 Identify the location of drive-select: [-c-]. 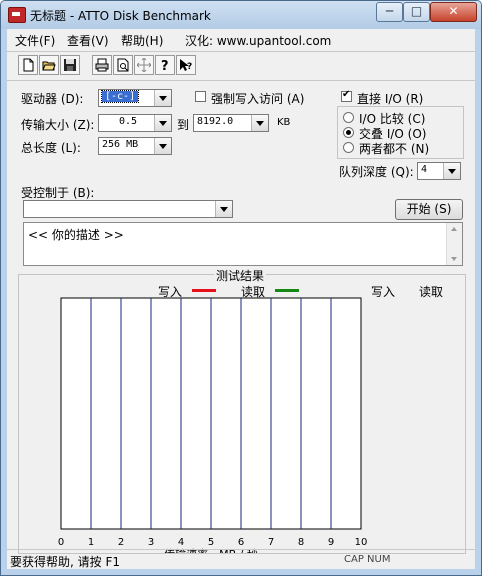
(135, 98).